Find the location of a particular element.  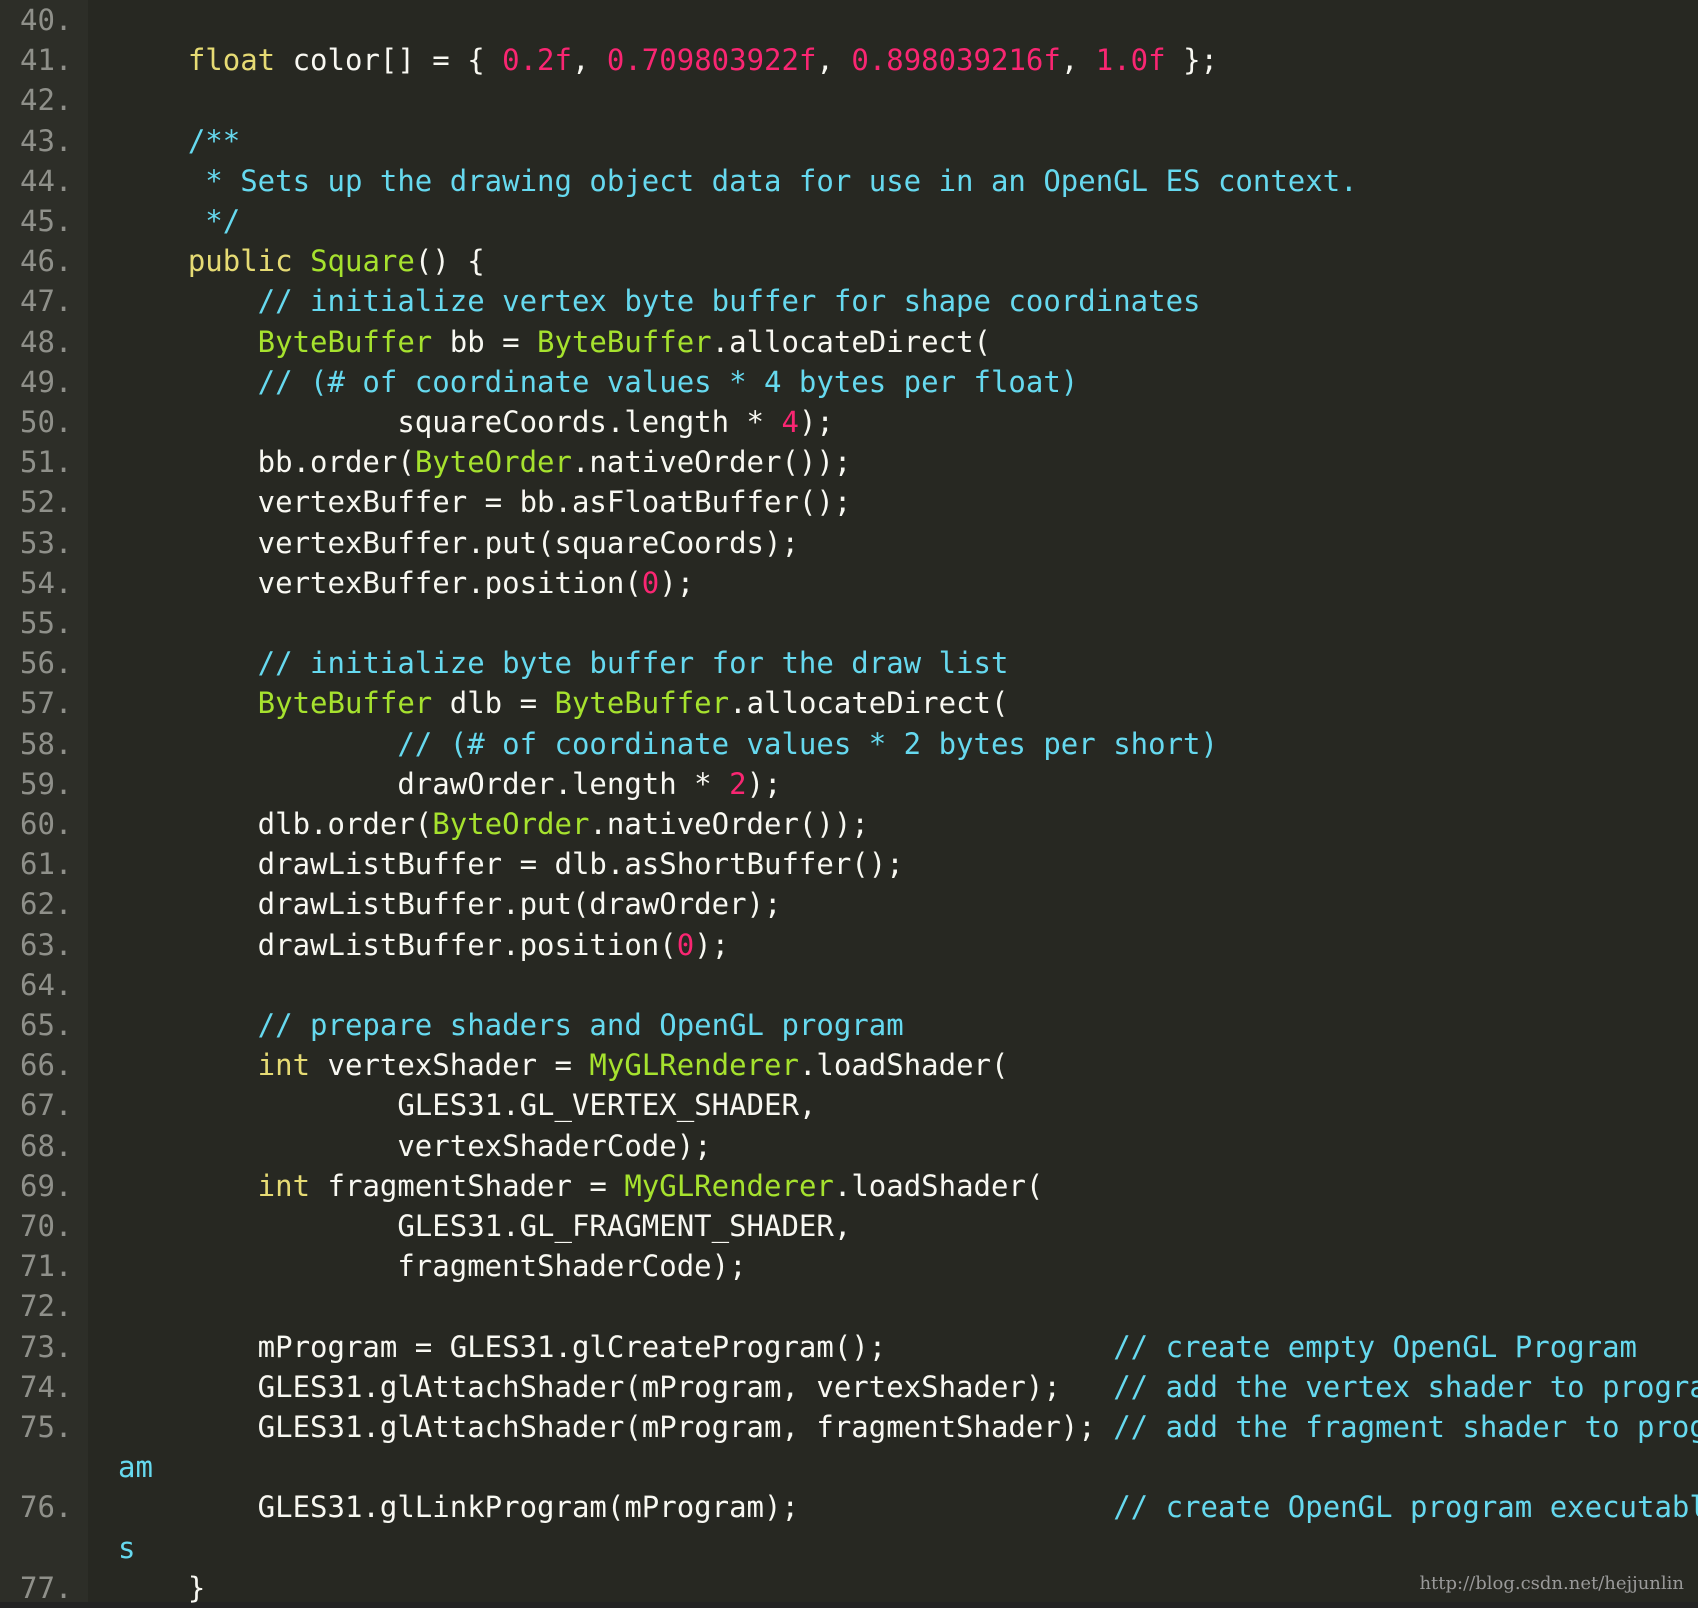

line-number: 53. is located at coordinates (46, 542).